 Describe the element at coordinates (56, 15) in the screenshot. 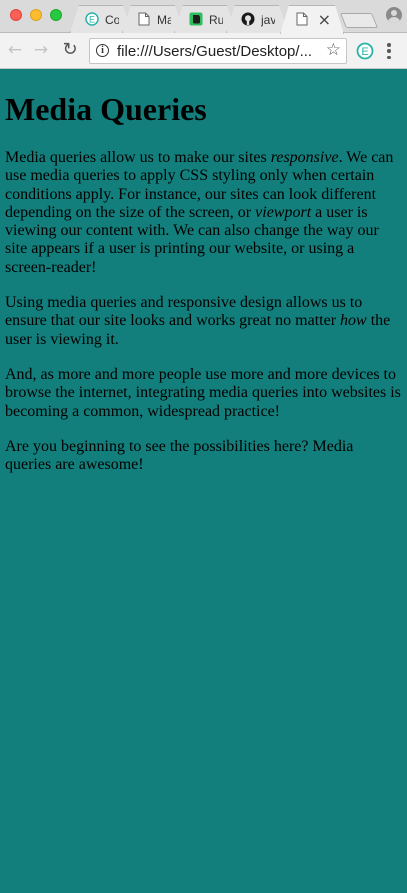

I see `window-maximize-button` at that location.